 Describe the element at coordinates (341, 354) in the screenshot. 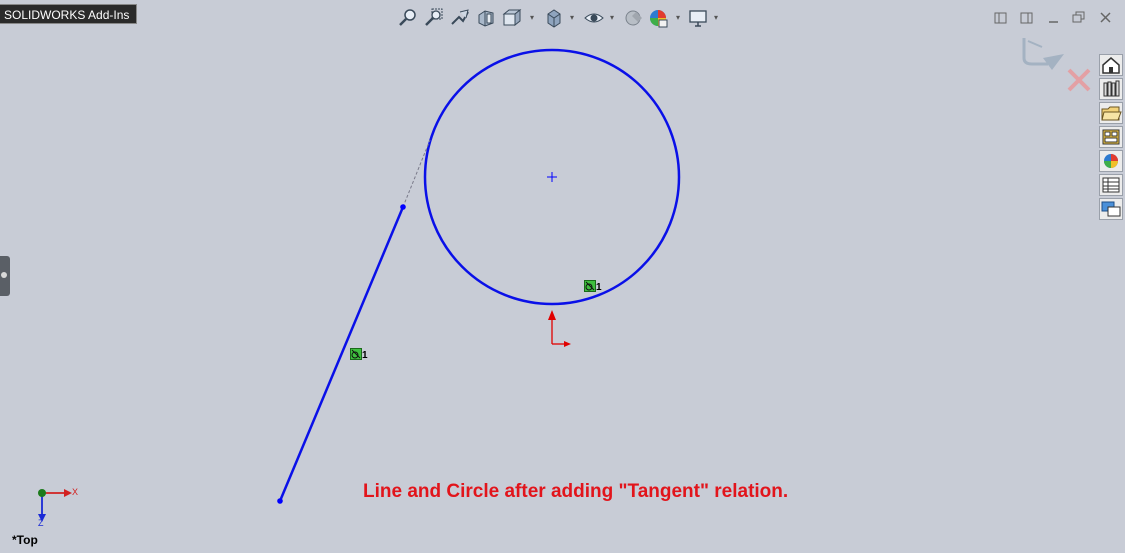

I see `sketch-line` at that location.